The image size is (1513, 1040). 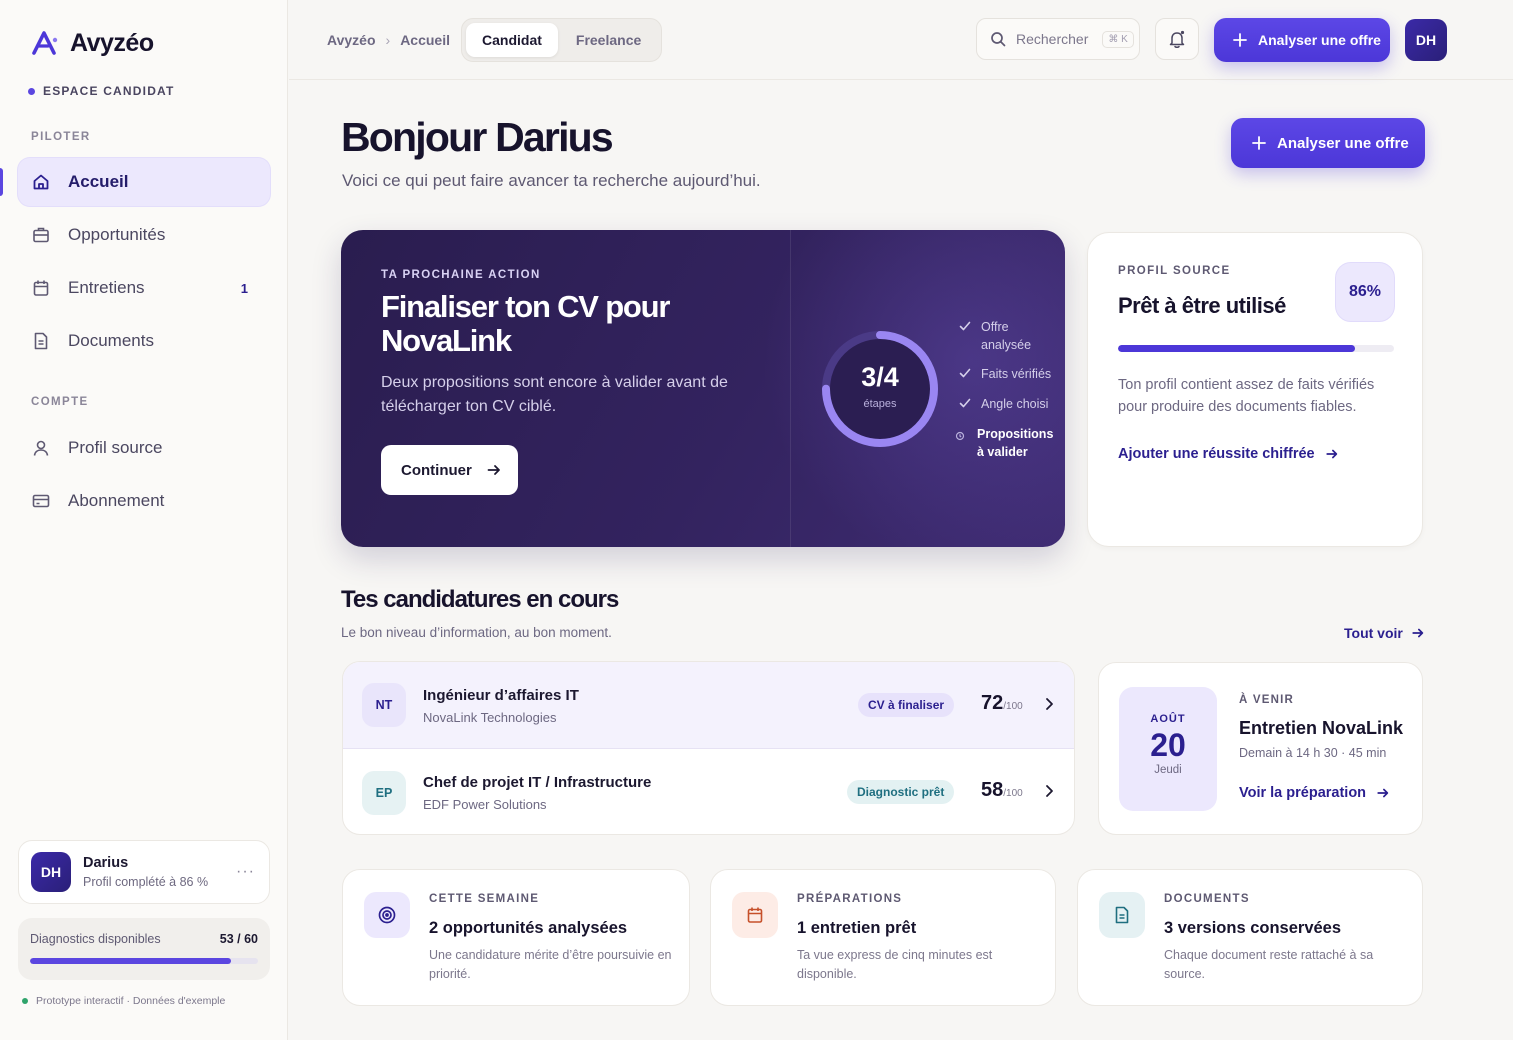 I want to click on application-title: Ingénieur d’affaires IT, so click(x=501, y=695).